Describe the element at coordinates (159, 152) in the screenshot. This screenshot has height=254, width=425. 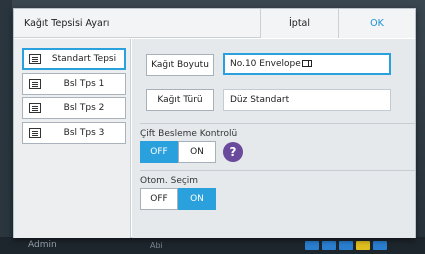
I see `duplex-feed-off-toggle: OFF` at that location.